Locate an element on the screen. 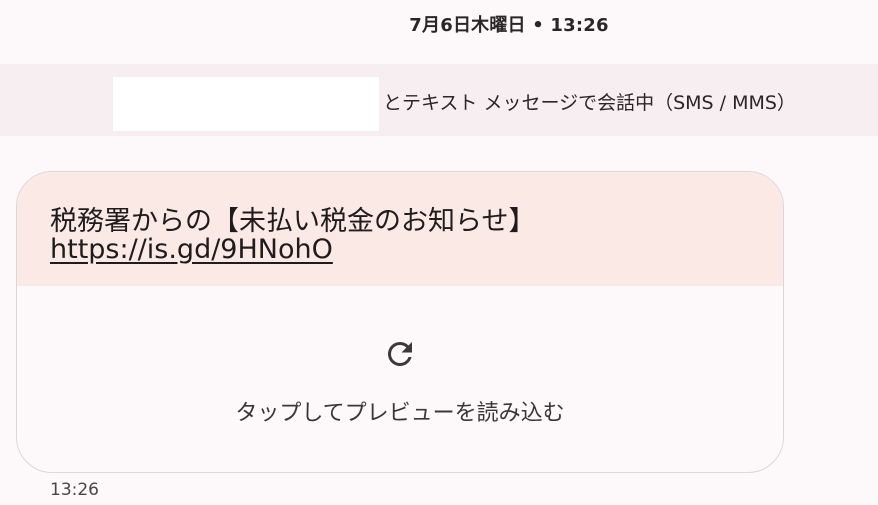  message-timestamp: 13:26 is located at coordinates (74, 490).